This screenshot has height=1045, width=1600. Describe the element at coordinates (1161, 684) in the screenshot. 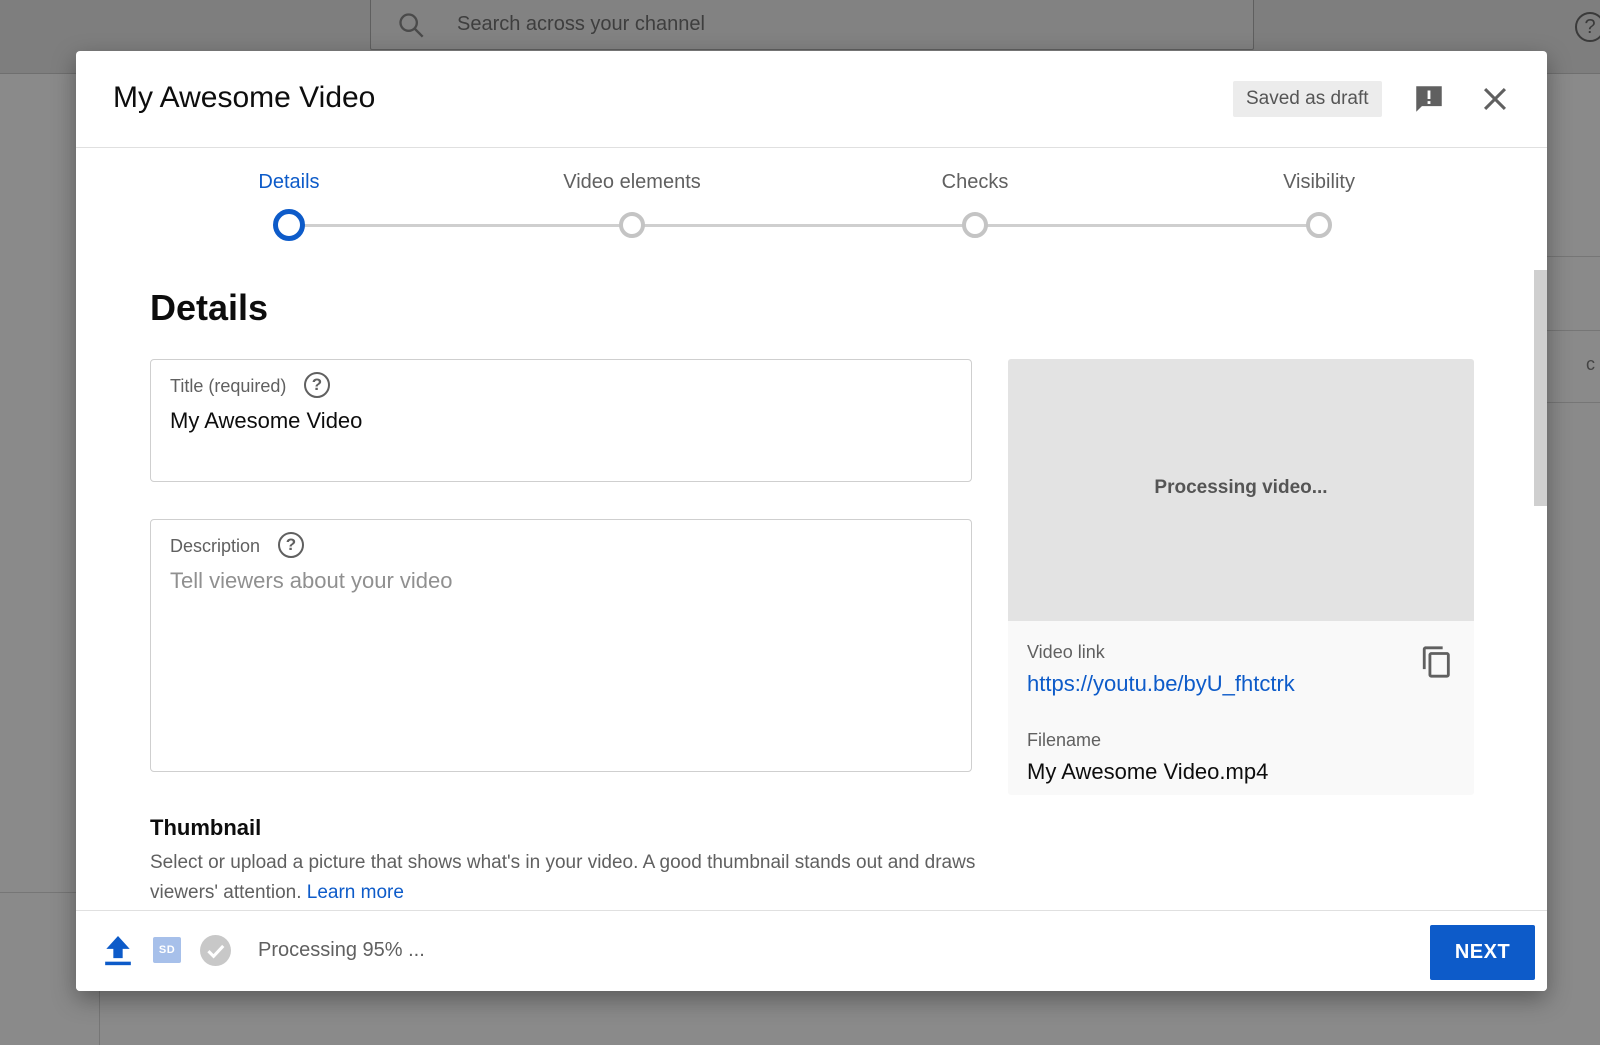

I see `video-link: https://youtu.be/byU_fhtctrk` at that location.